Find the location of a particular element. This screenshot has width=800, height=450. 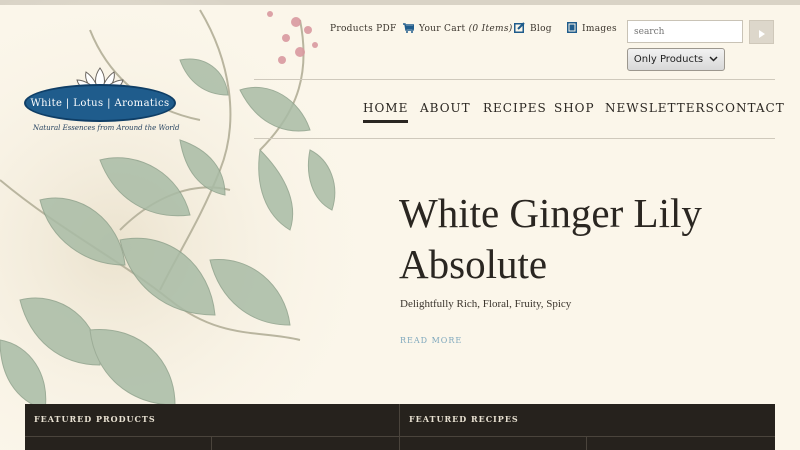

search-filter-select: Only Products is located at coordinates (676, 59).